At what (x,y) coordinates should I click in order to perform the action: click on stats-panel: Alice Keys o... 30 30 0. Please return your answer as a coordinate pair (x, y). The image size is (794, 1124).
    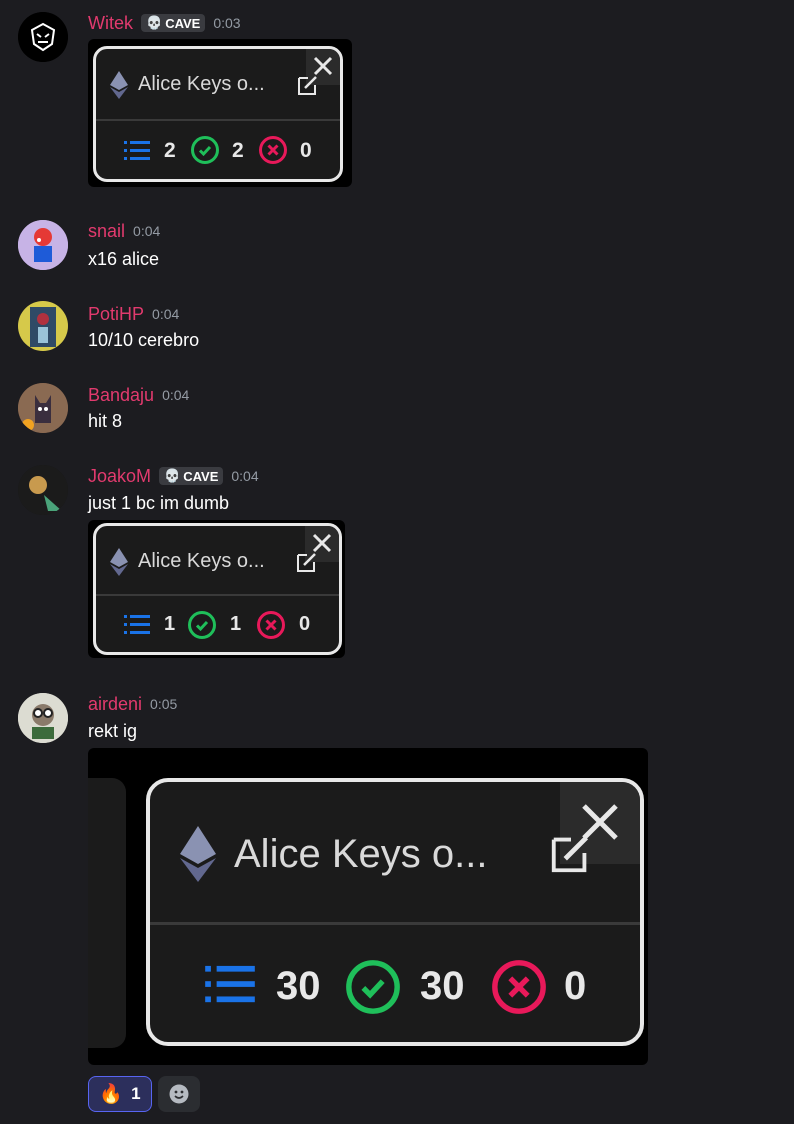
    Looking at the image, I should click on (395, 912).